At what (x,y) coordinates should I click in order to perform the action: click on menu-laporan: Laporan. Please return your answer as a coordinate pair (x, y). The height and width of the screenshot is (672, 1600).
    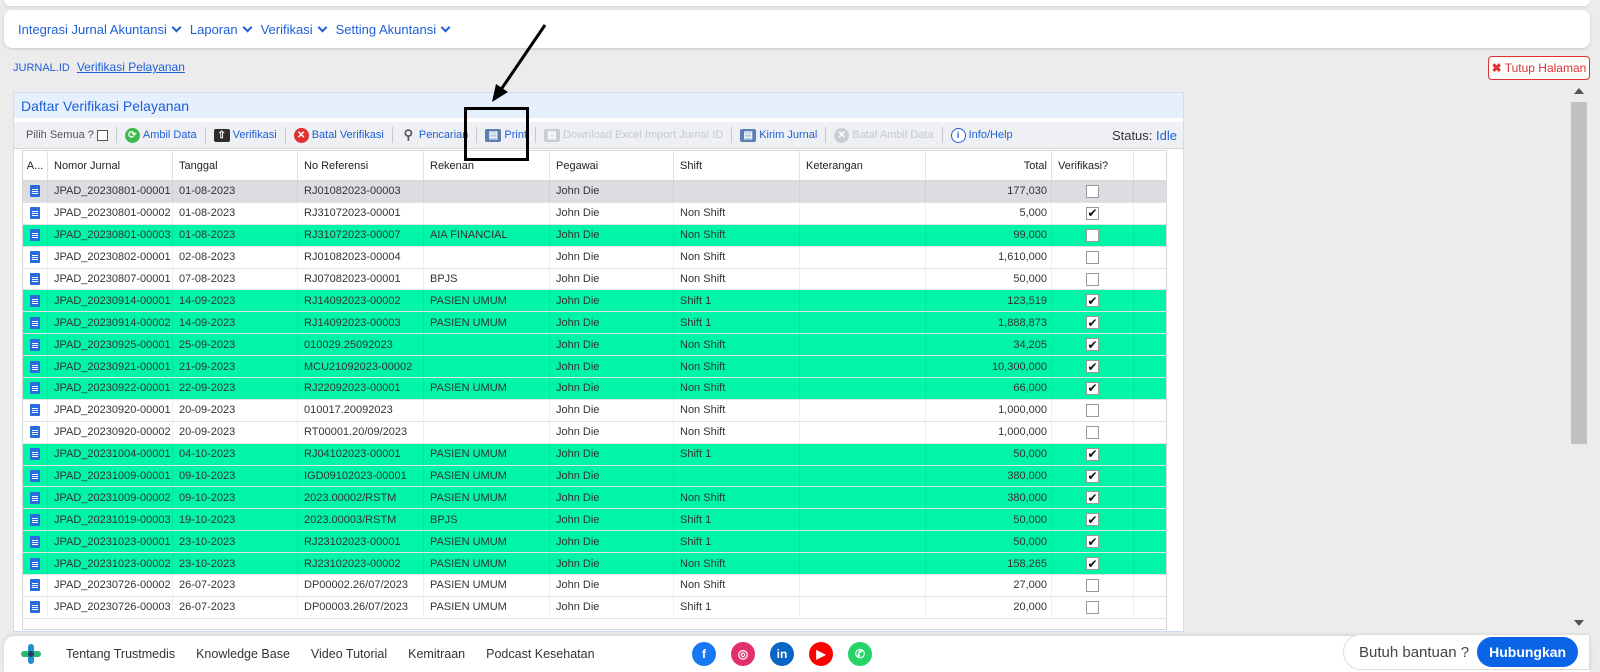
    Looking at the image, I should click on (221, 29).